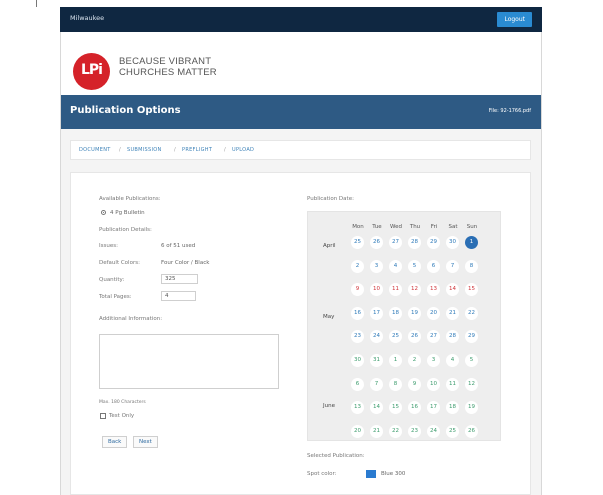 The image size is (603, 495). I want to click on top-bar: Milwaukee Logout, so click(301, 19).